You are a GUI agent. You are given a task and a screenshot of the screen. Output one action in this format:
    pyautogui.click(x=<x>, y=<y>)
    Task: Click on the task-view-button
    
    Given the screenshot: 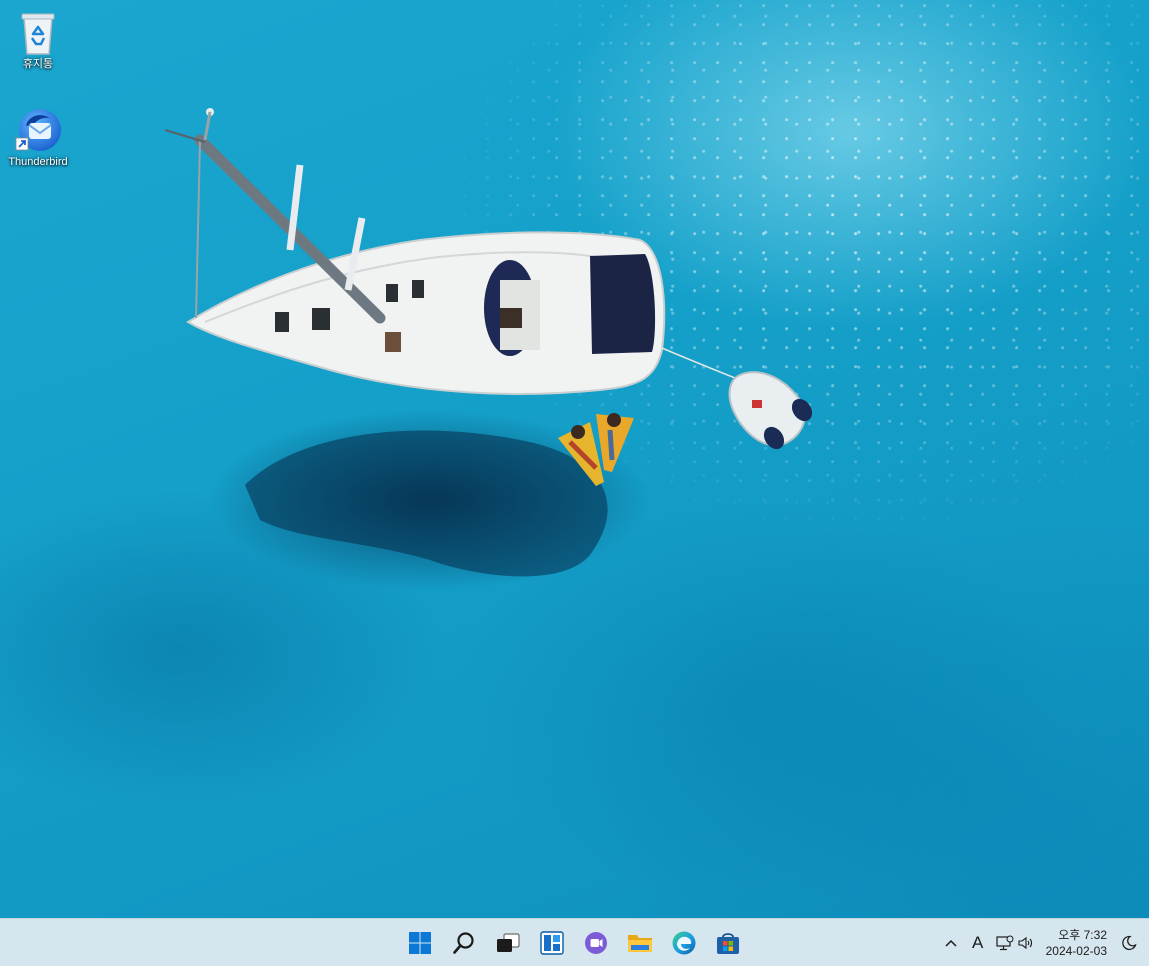 What is the action you would take?
    pyautogui.click(x=508, y=943)
    